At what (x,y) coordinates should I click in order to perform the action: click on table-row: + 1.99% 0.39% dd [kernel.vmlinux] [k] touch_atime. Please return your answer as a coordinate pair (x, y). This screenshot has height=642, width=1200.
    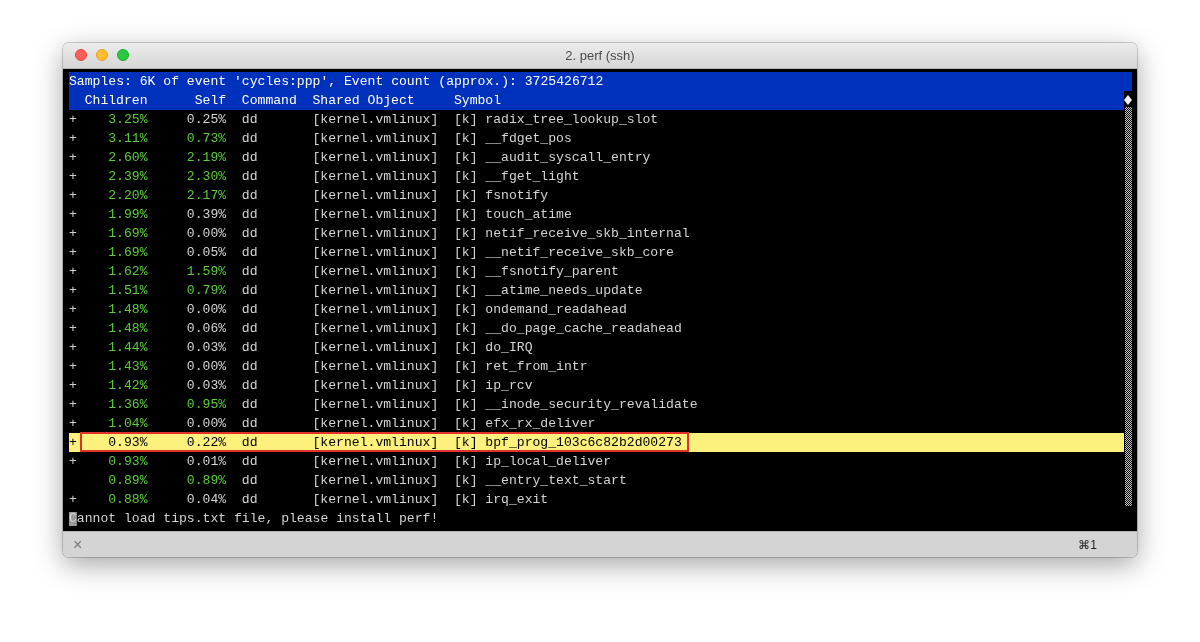
    Looking at the image, I should click on (596, 214).